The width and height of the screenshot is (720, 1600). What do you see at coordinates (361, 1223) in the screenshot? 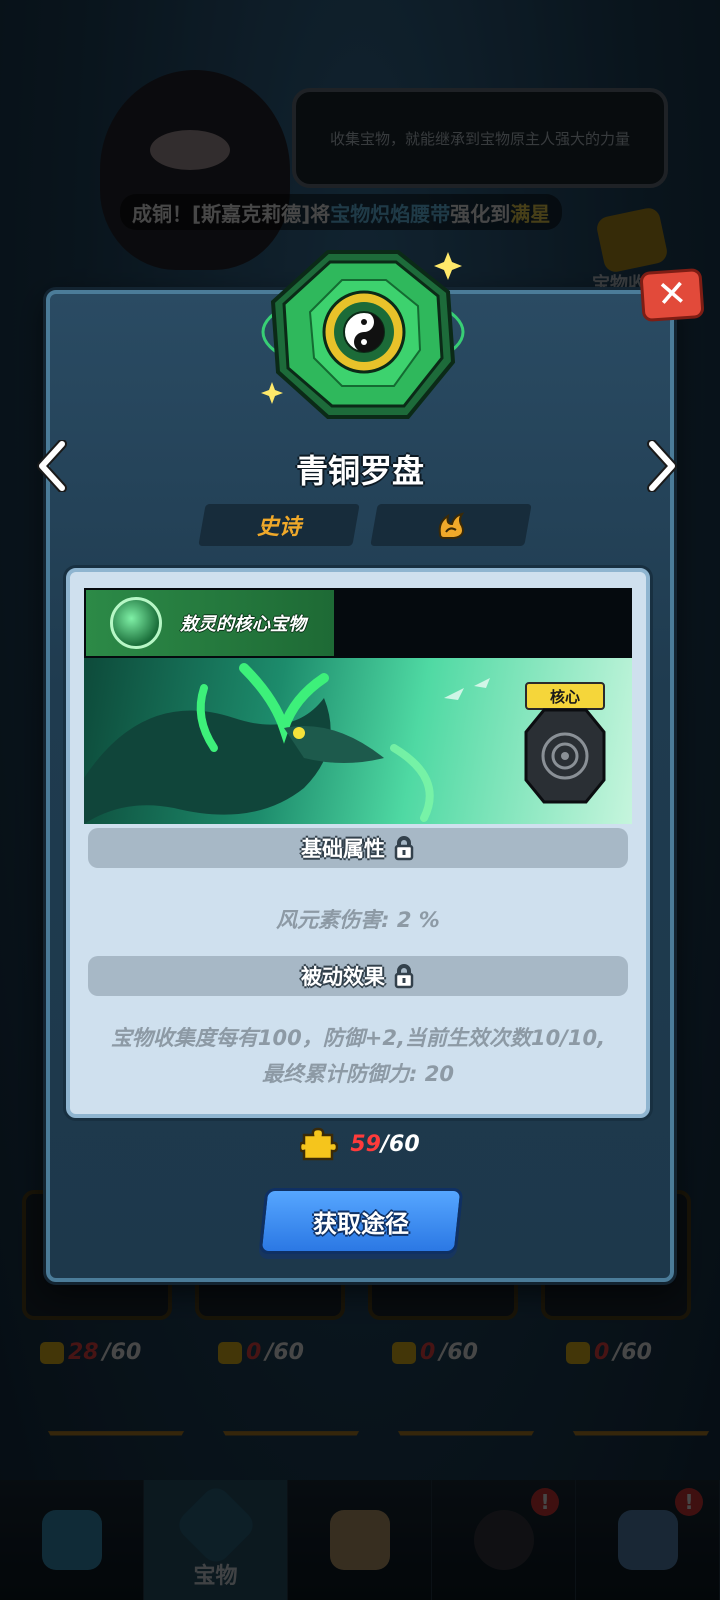
I see `obtain-source-label: 获取途径` at bounding box center [361, 1223].